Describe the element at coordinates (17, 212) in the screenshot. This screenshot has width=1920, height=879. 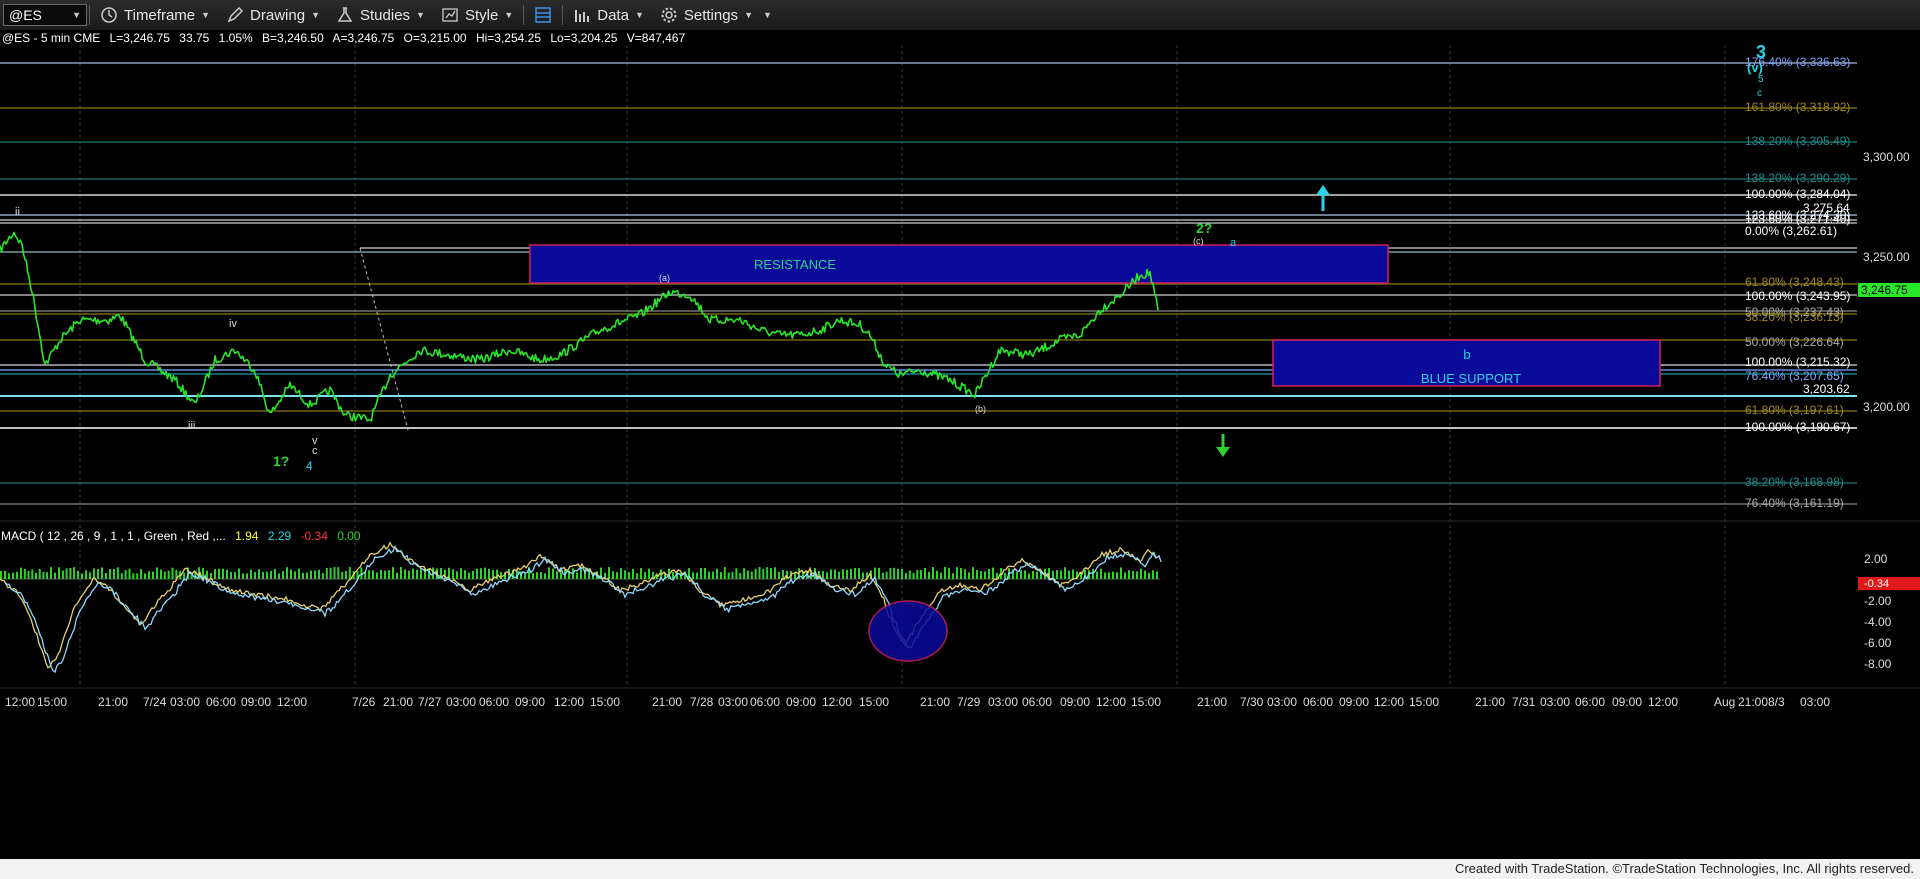
I see `wave-ii: ii` at that location.